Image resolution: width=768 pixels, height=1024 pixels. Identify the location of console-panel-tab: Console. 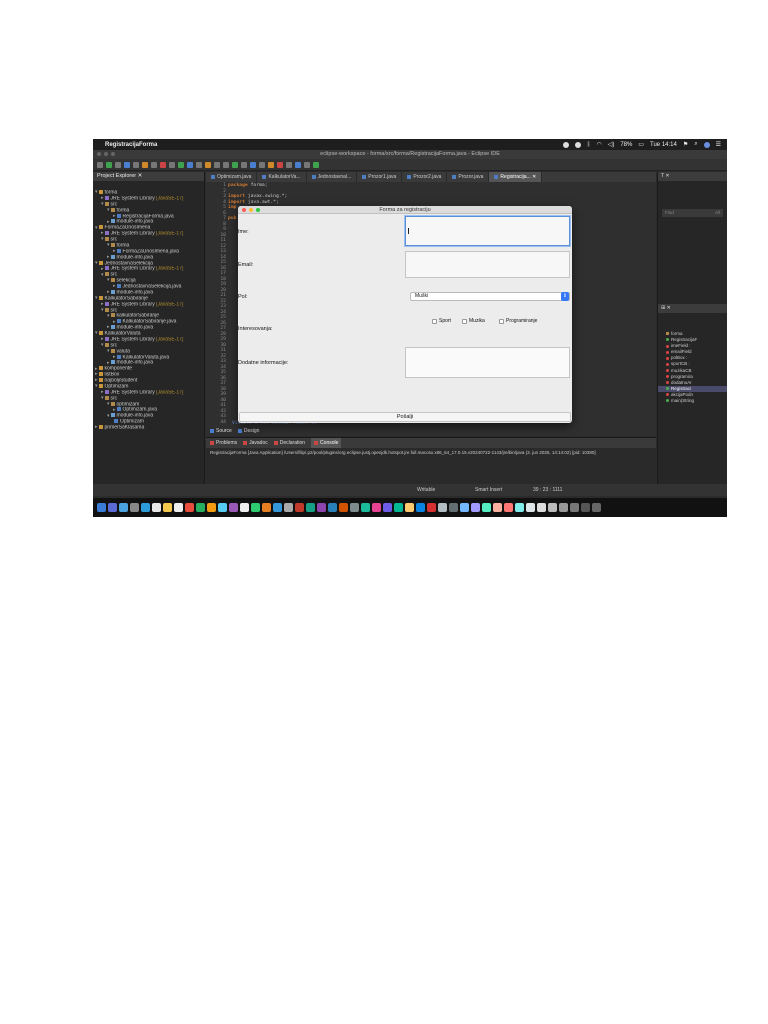
(326, 443).